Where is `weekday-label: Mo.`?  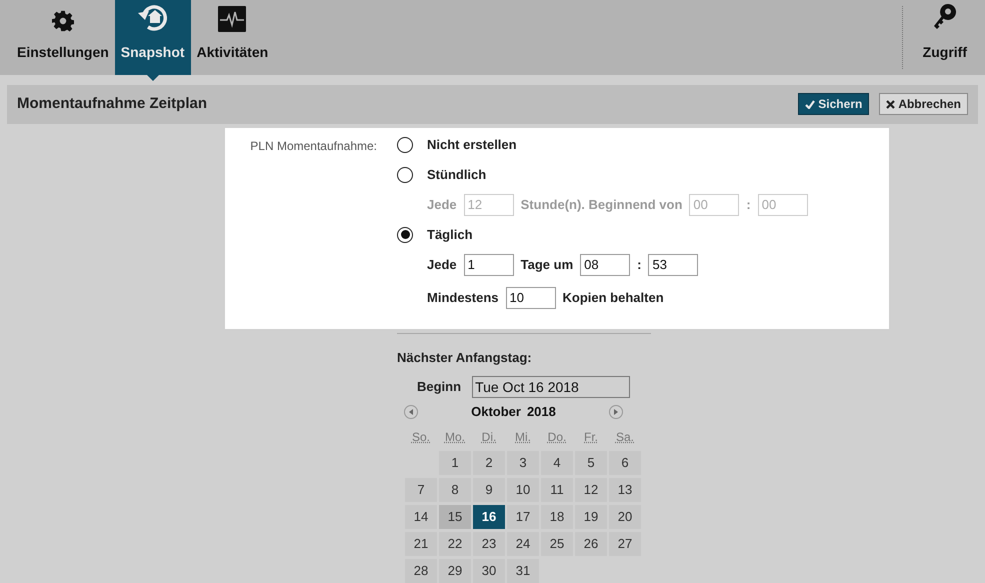
weekday-label: Mo. is located at coordinates (454, 437).